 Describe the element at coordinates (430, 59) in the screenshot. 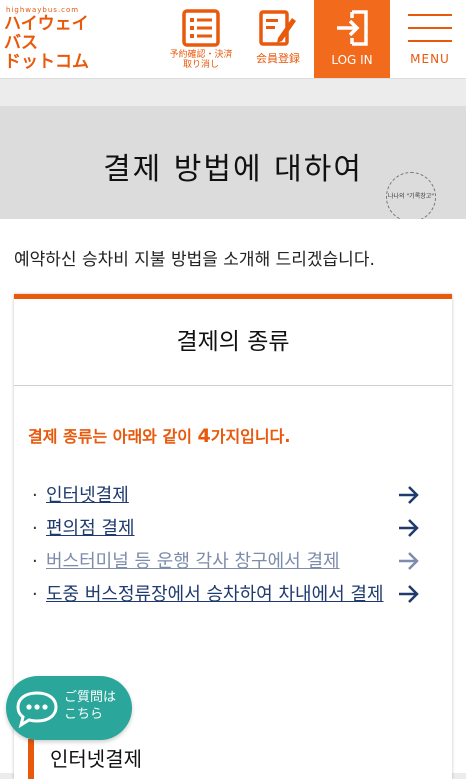

I see `nav-menu-label: MENU` at that location.